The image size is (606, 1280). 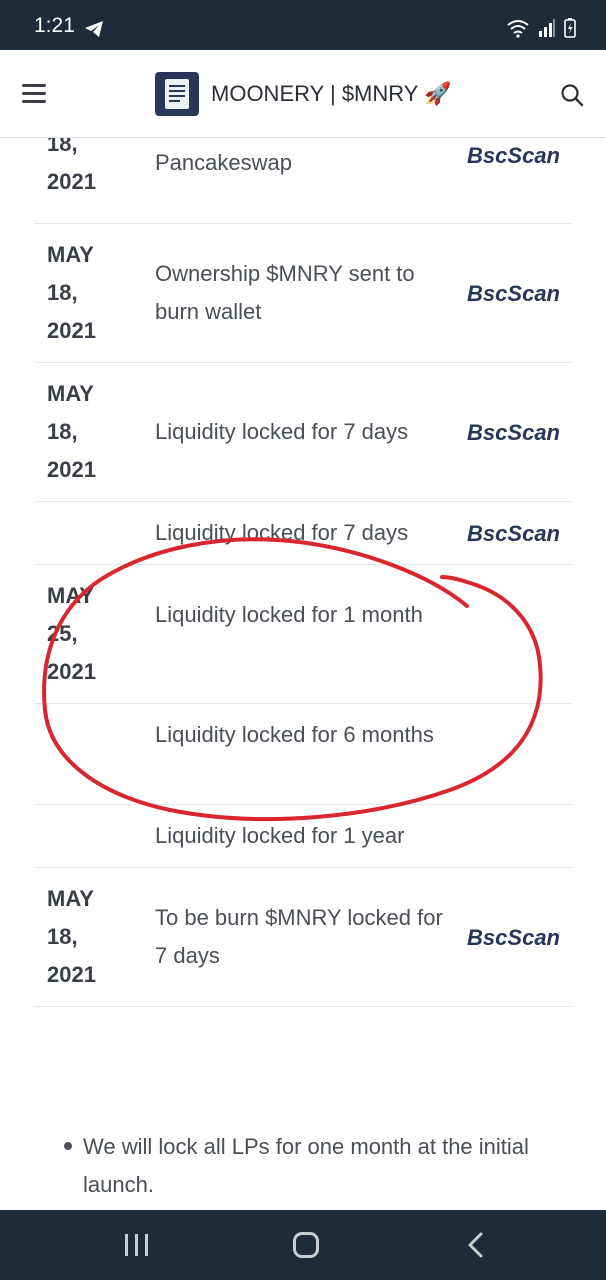 I want to click on site-header: MOONERY | $MNRY 🚀, so click(x=303, y=94).